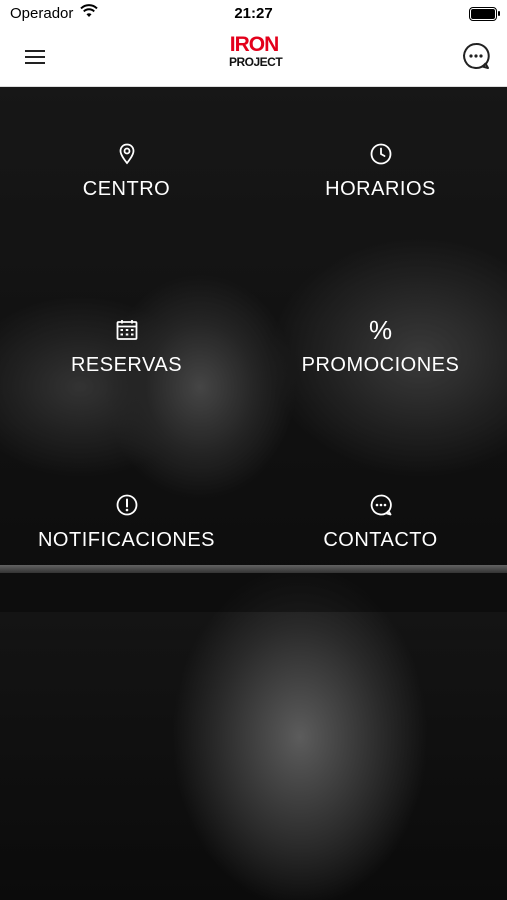 This screenshot has height=900, width=507. What do you see at coordinates (126, 330) in the screenshot?
I see `calendar-icon` at bounding box center [126, 330].